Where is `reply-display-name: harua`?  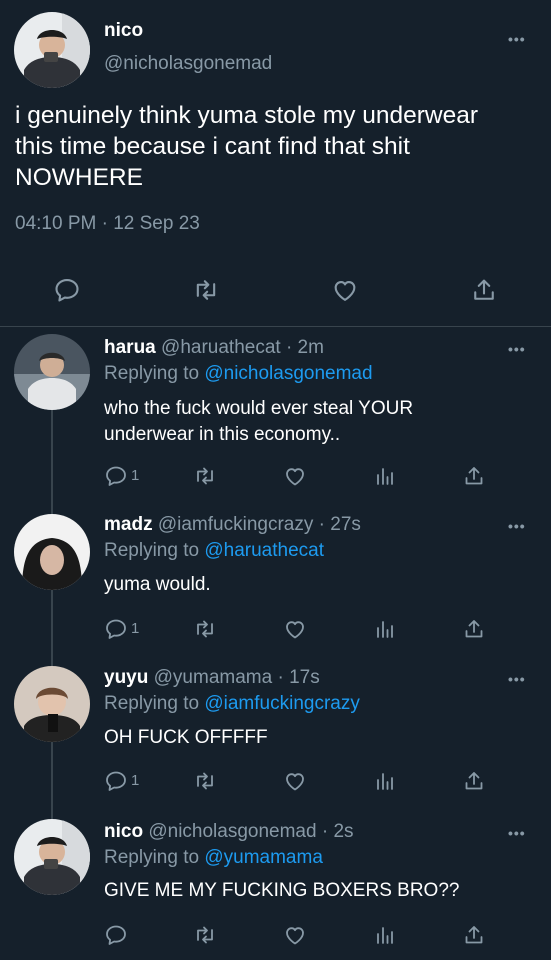 reply-display-name: harua is located at coordinates (130, 347).